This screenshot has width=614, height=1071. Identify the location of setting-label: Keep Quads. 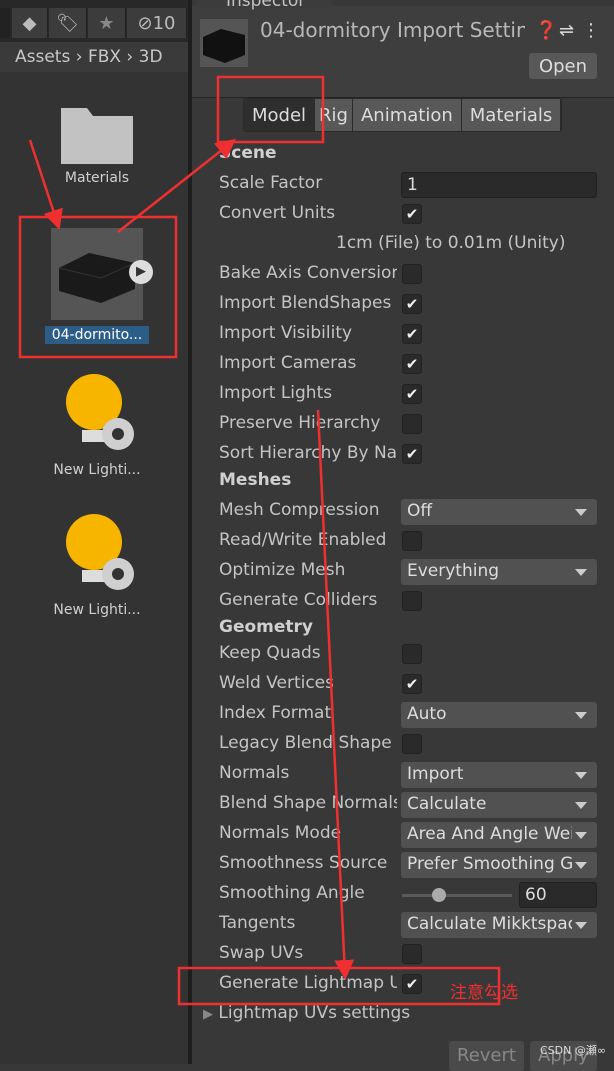
(270, 653).